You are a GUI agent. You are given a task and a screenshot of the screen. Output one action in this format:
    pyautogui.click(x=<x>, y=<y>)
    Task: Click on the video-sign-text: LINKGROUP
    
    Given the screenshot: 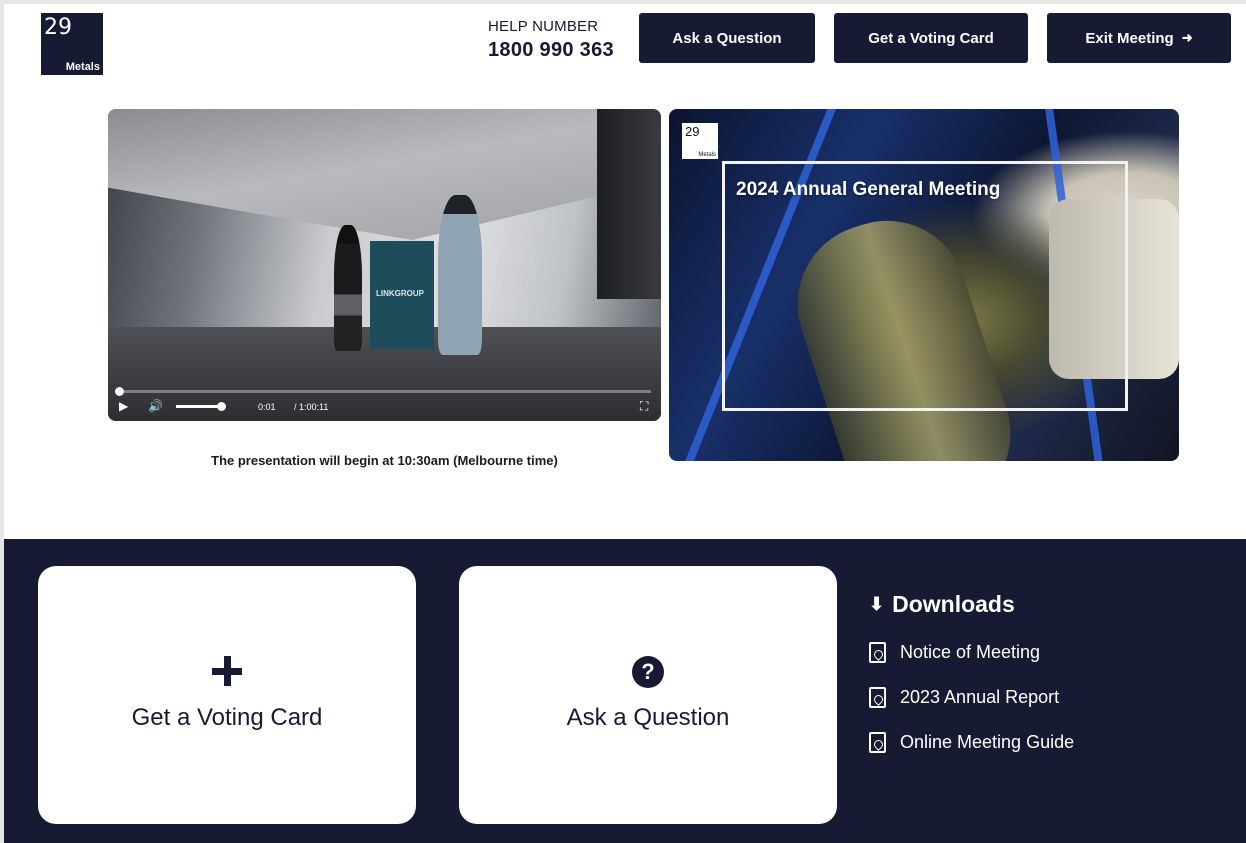 What is the action you would take?
    pyautogui.click(x=400, y=293)
    